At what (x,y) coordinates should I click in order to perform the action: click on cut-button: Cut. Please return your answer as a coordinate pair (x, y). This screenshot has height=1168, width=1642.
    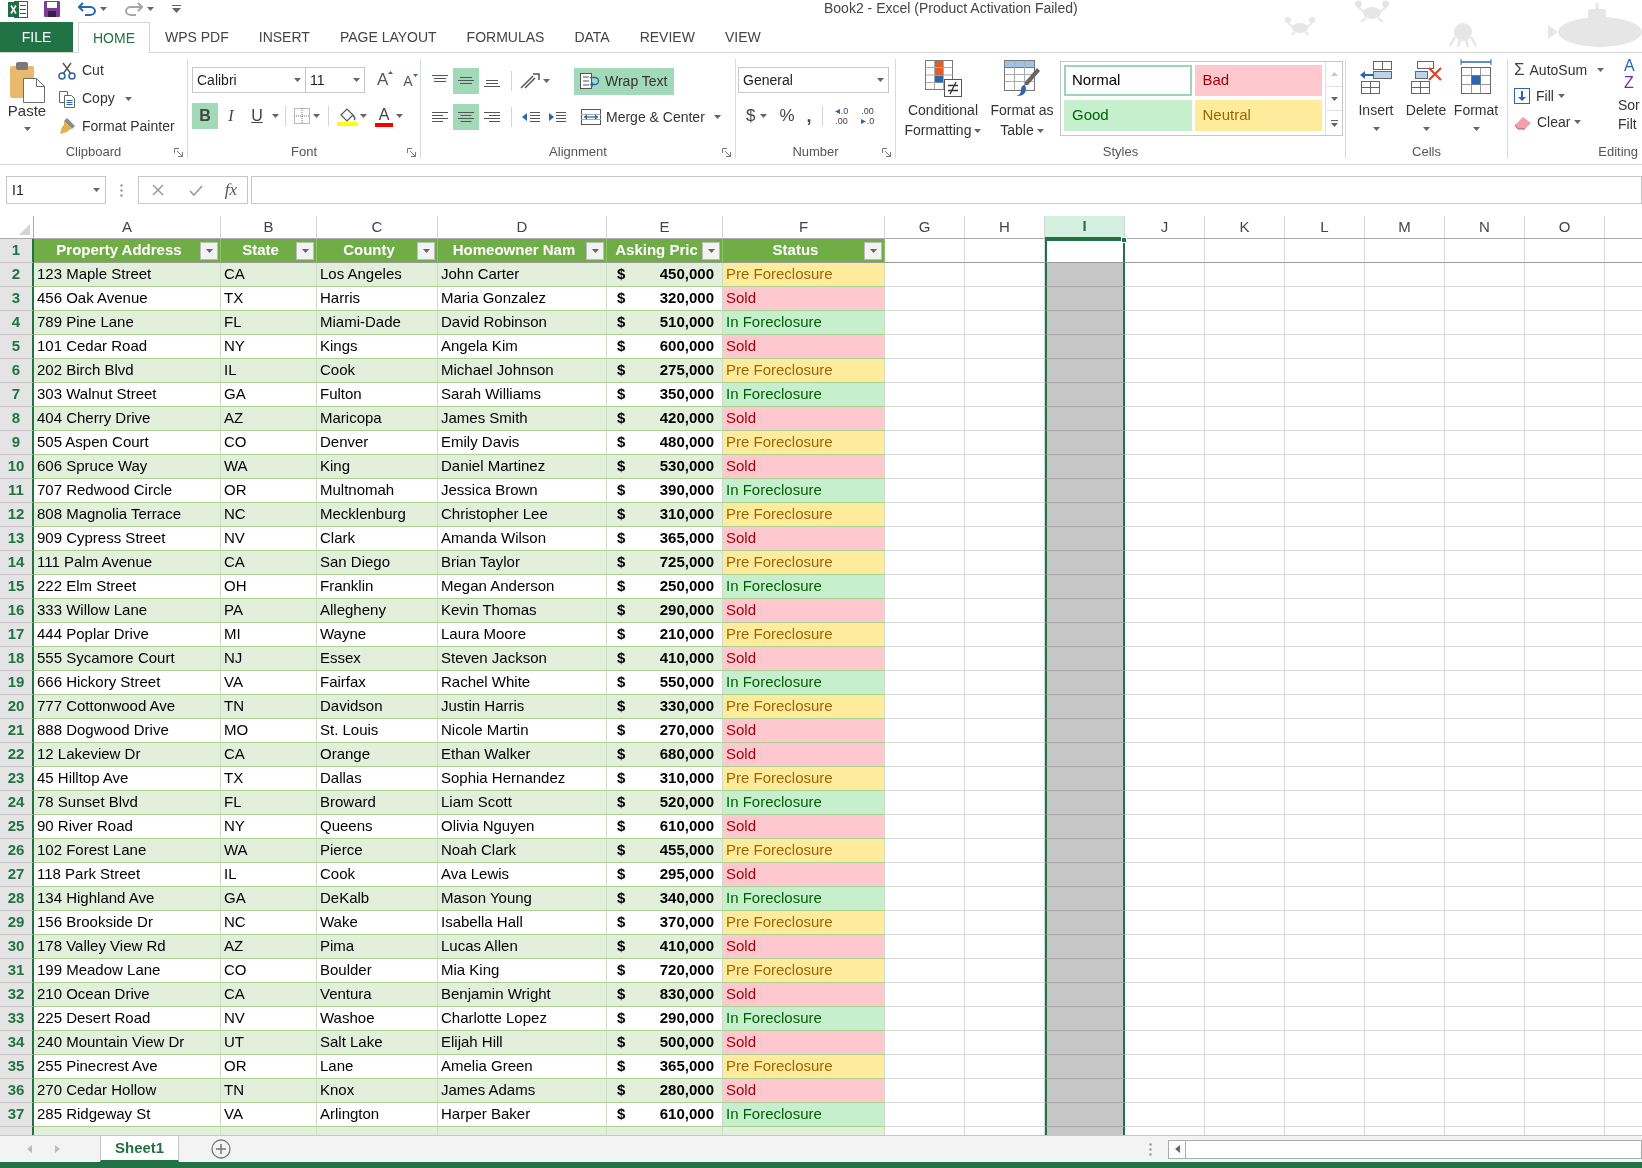
    Looking at the image, I should click on (116, 71).